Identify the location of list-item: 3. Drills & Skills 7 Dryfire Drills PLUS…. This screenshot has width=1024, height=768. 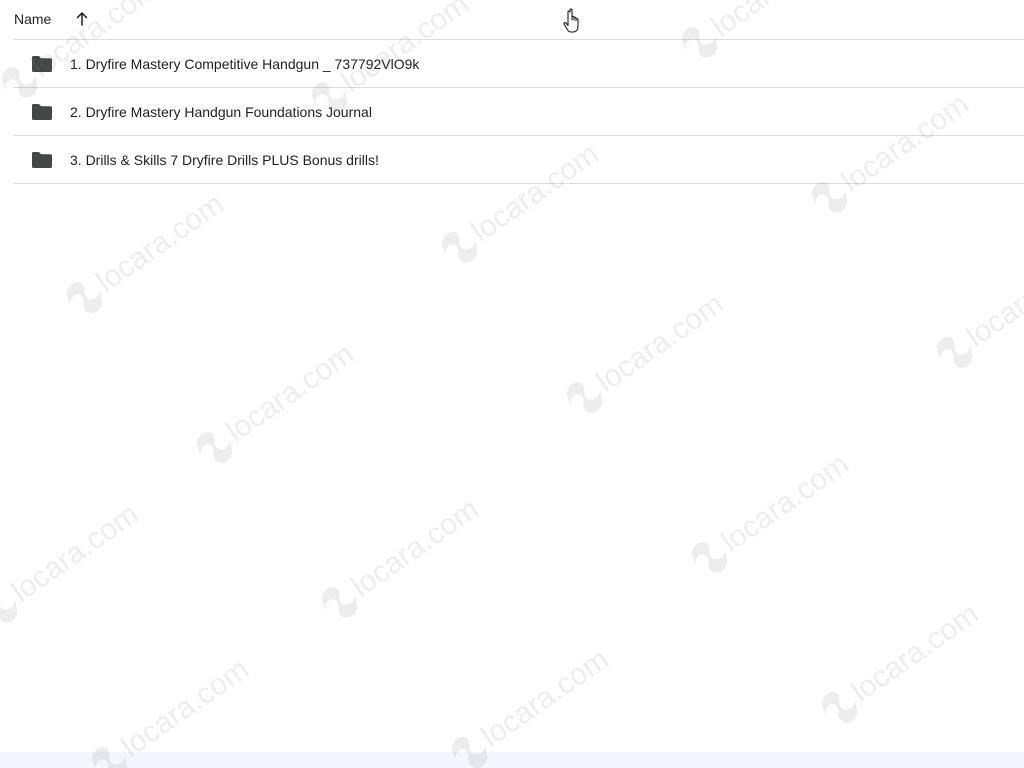
(518, 160).